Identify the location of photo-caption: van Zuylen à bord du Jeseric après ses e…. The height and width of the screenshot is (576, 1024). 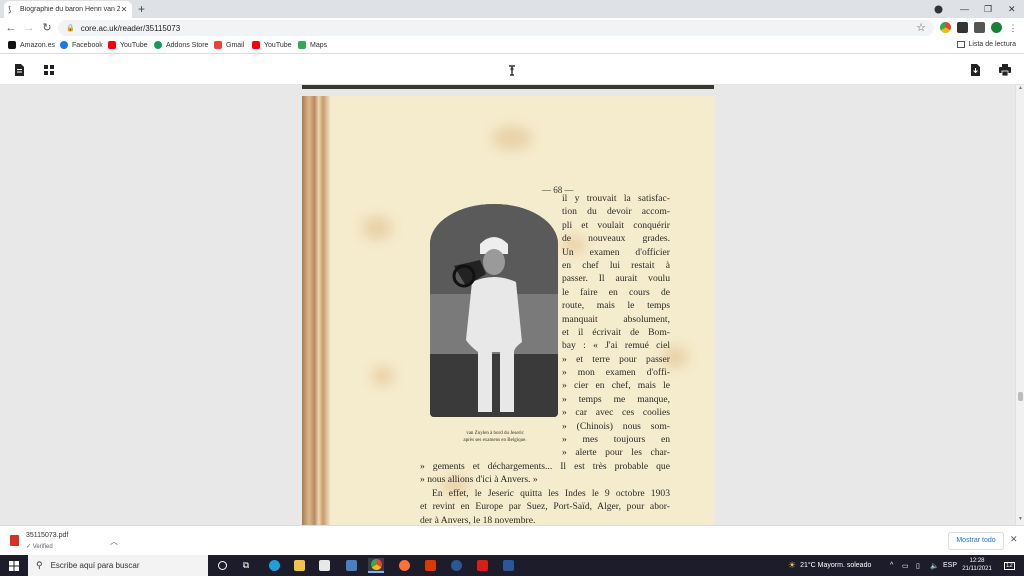
(495, 437).